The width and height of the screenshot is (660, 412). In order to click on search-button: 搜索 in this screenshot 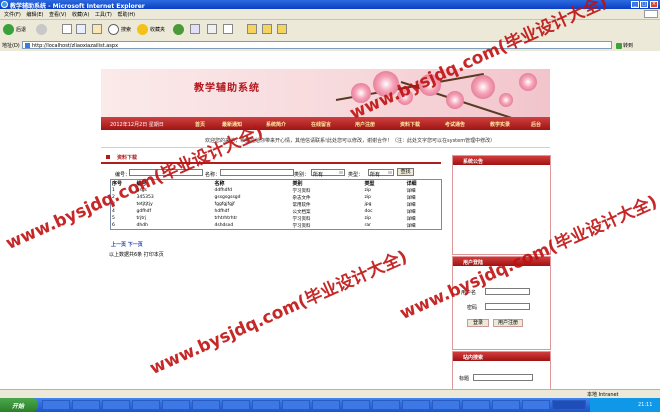, I will do `click(119, 29)`.